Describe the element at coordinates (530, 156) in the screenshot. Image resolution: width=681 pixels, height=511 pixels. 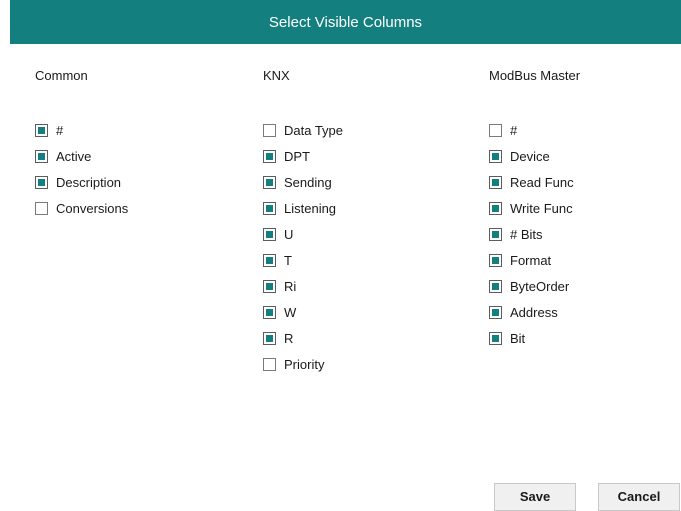
I see `option-label: Device` at that location.